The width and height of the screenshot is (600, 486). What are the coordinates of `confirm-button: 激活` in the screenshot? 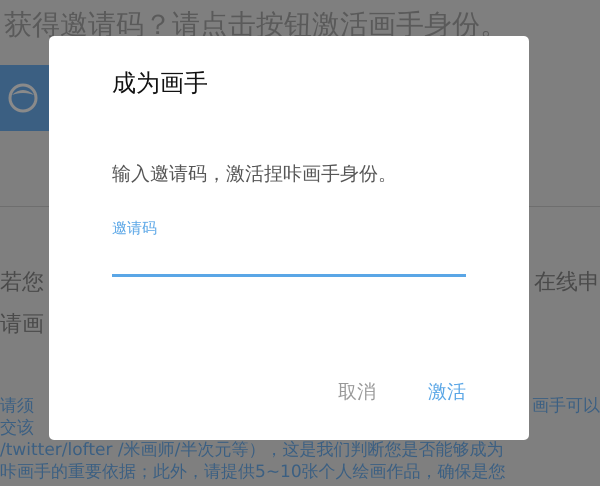 It's located at (447, 392).